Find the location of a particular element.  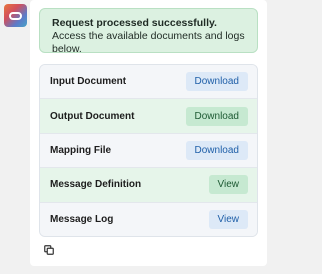

row-output-document: Output Document Download is located at coordinates (148, 116).